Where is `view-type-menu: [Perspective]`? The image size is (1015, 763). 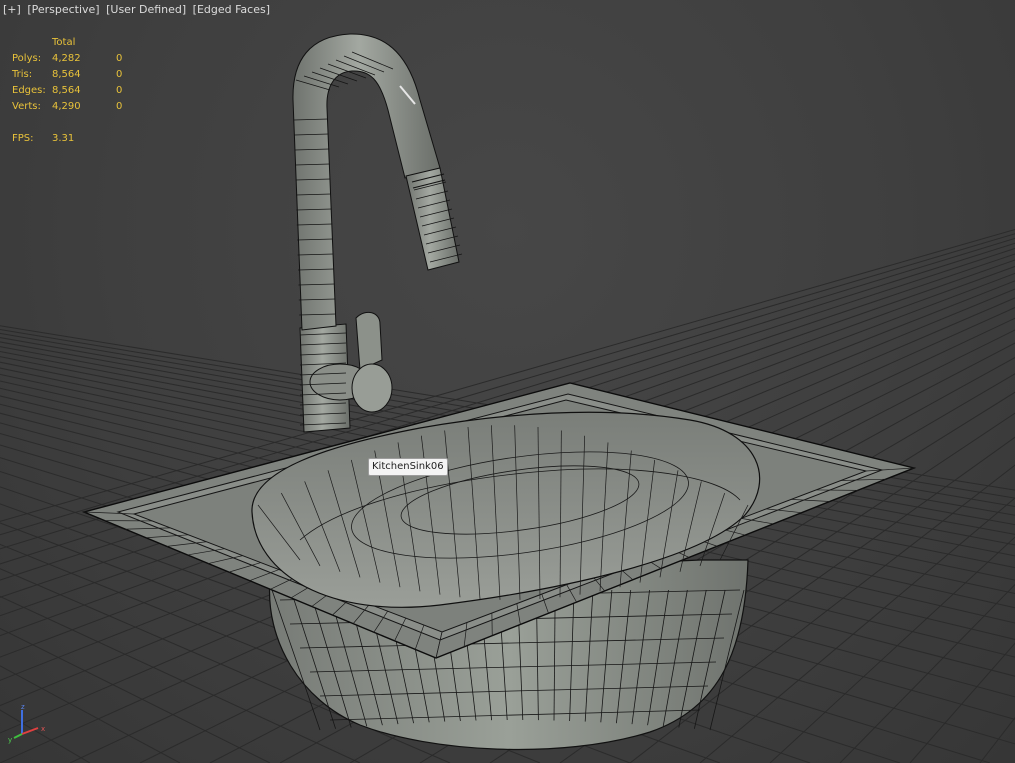 view-type-menu: [Perspective] is located at coordinates (63, 9).